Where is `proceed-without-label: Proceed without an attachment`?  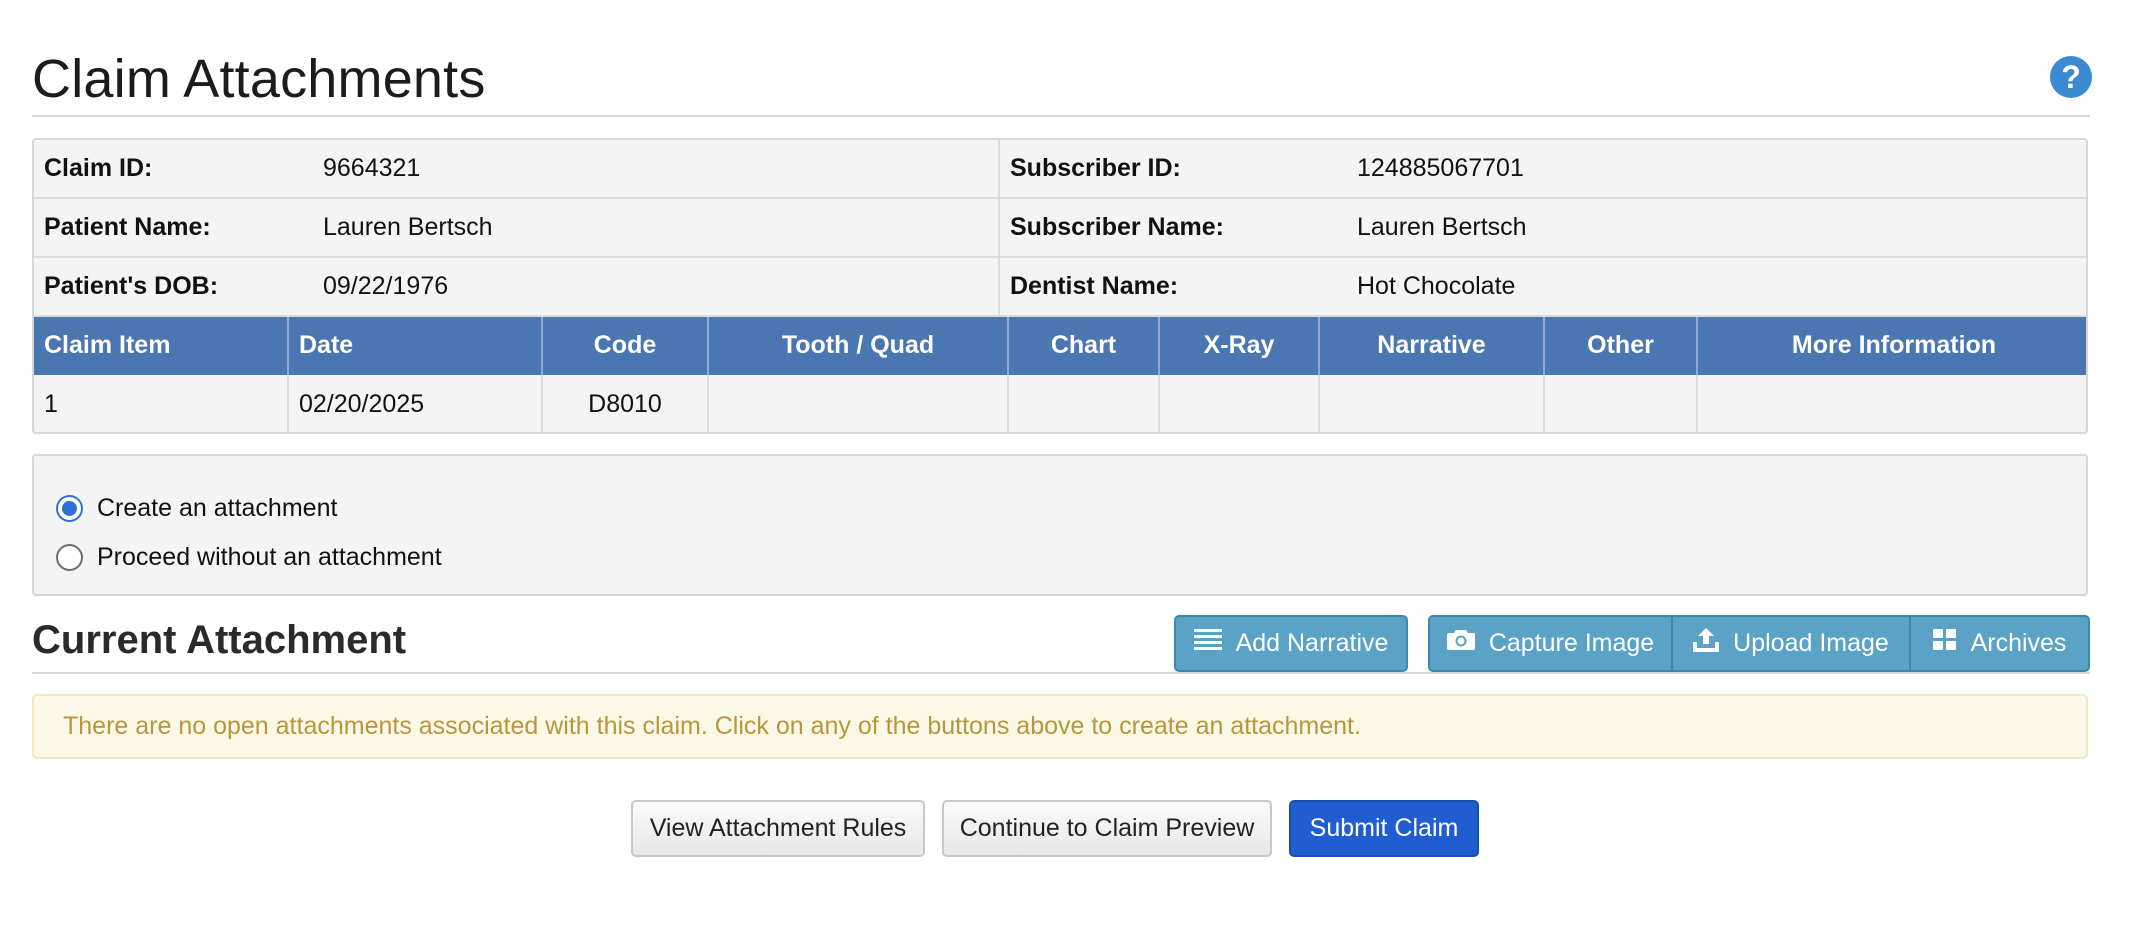
proceed-without-label: Proceed without an attachment is located at coordinates (269, 556).